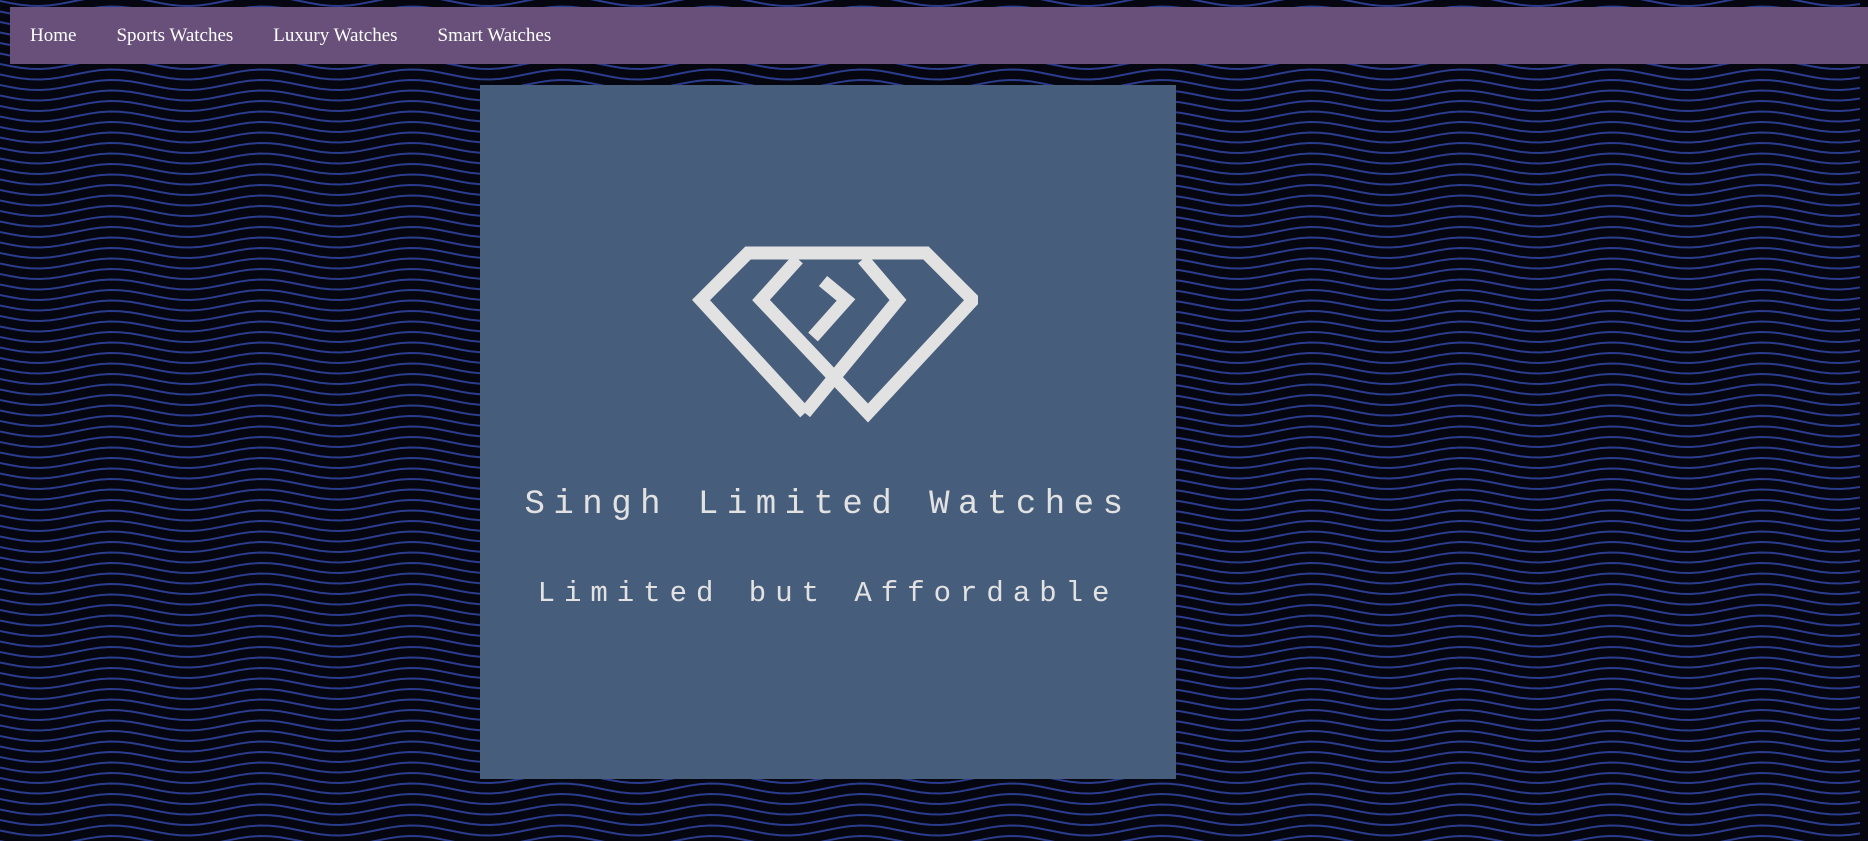 Image resolution: width=1868 pixels, height=841 pixels. I want to click on nav-link-smart-watches: Smart Watches, so click(495, 35).